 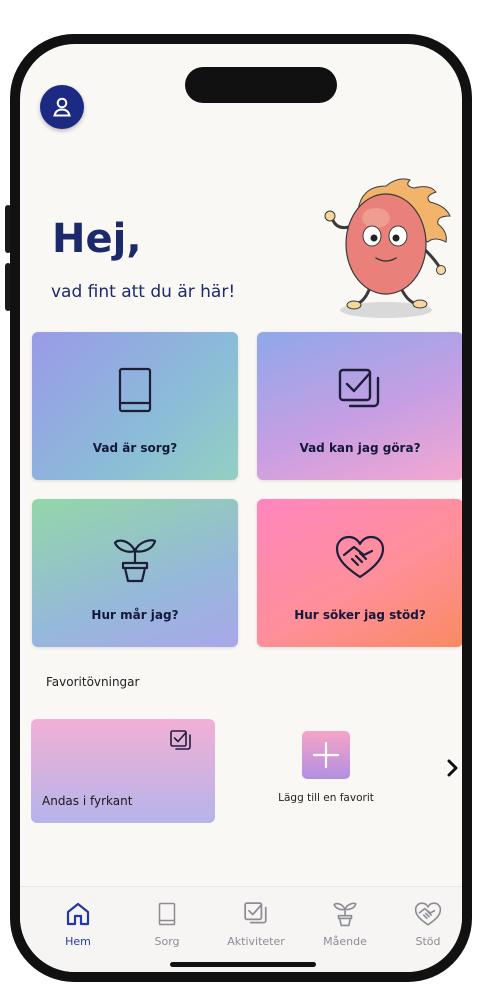 I want to click on card-hur-soker-jag-stod: Hur söker jag stöd?, so click(x=359, y=573).